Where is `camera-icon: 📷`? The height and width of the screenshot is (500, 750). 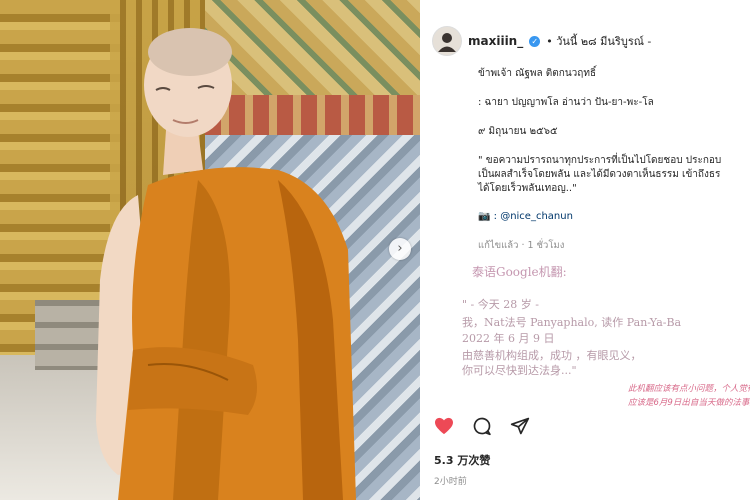 camera-icon: 📷 is located at coordinates (484, 216).